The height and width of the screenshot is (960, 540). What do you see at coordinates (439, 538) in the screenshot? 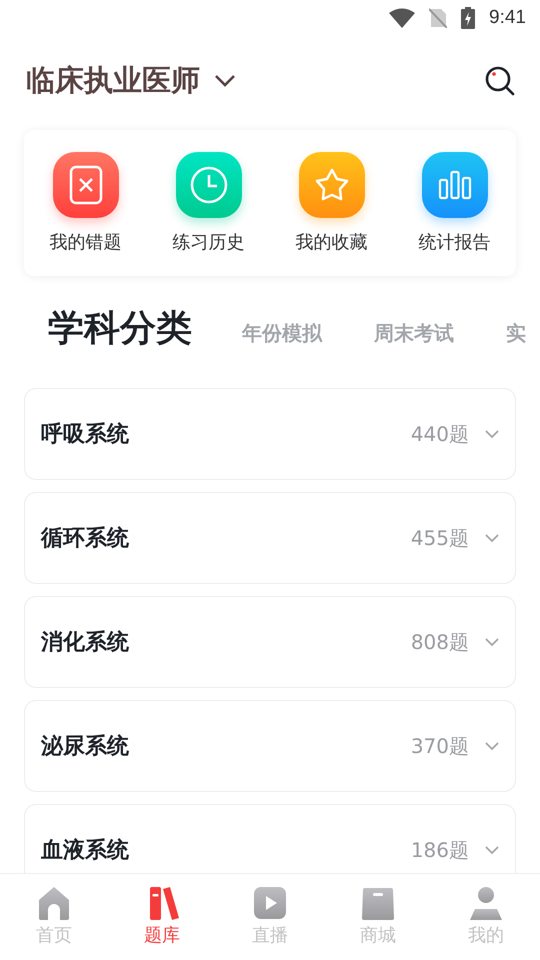
I see `question-count: 455题` at bounding box center [439, 538].